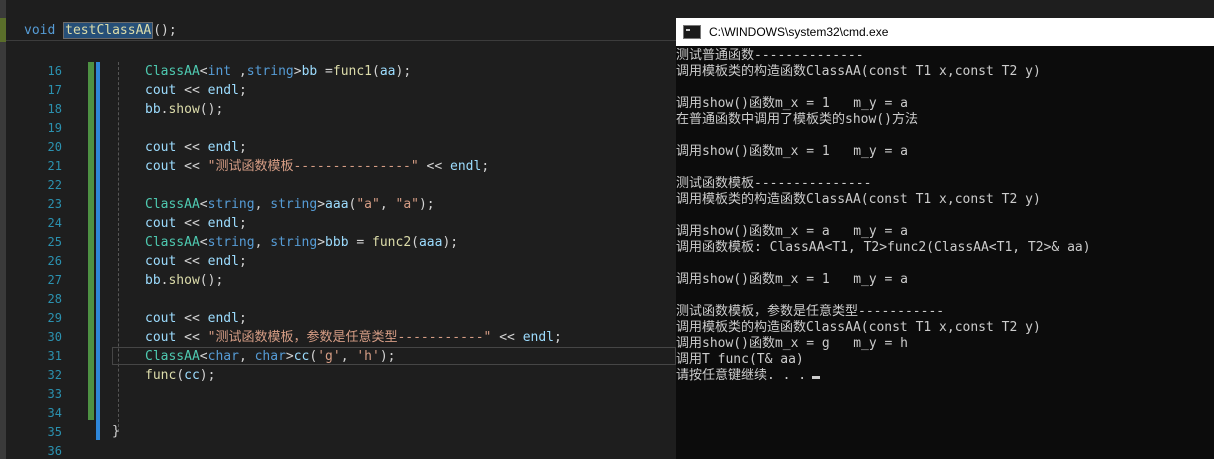 This screenshot has height=459, width=1214. I want to click on code-token: 'g', so click(329, 356).